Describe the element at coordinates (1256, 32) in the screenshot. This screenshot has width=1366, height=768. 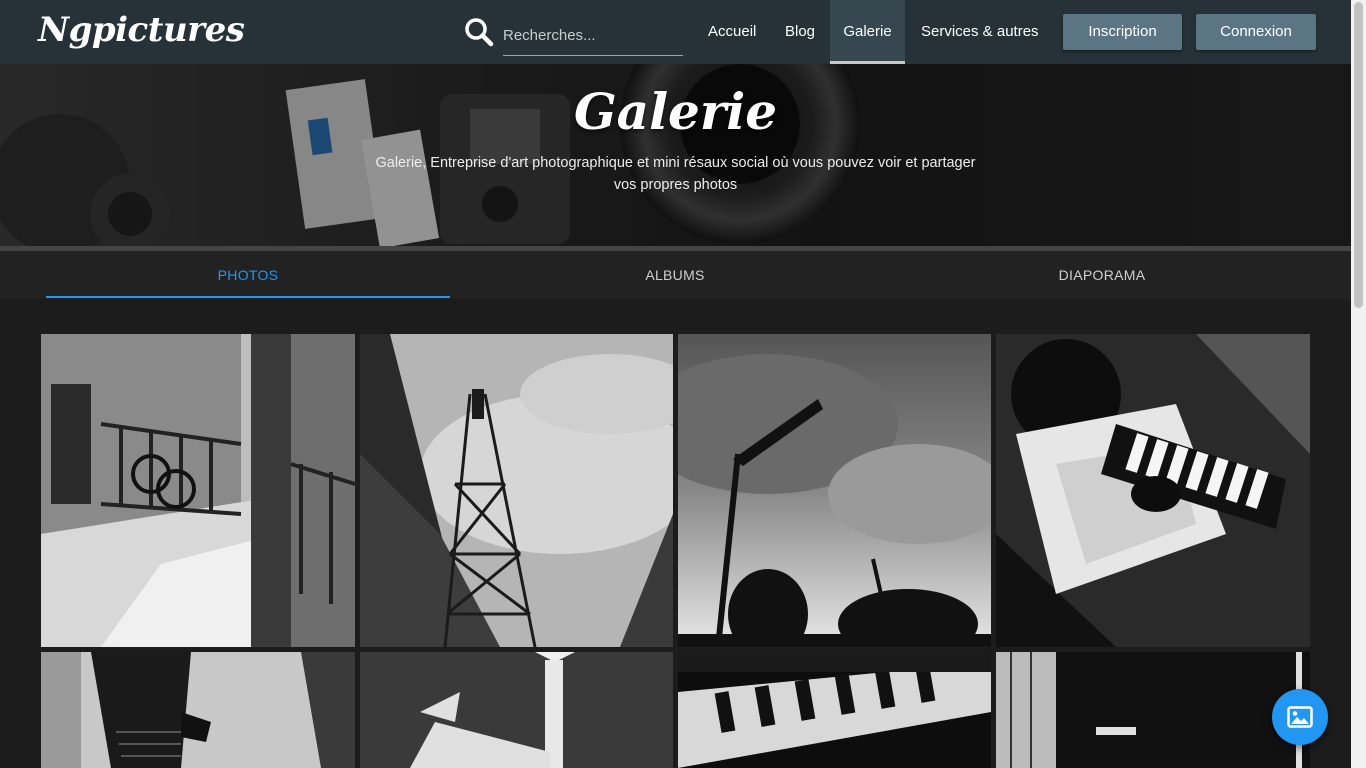
I see `login-button: Connexion` at that location.